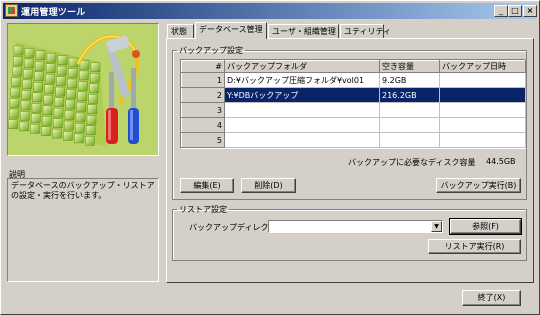 The image size is (540, 315). Describe the element at coordinates (501, 11) in the screenshot. I see `minimize-button: _` at that location.